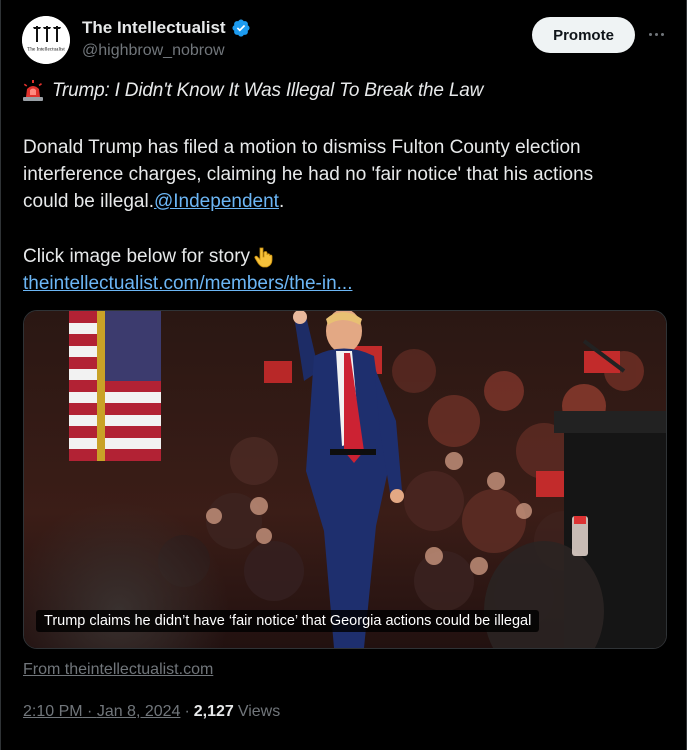  I want to click on author-handle: @highbrow_nobrow, so click(153, 51).